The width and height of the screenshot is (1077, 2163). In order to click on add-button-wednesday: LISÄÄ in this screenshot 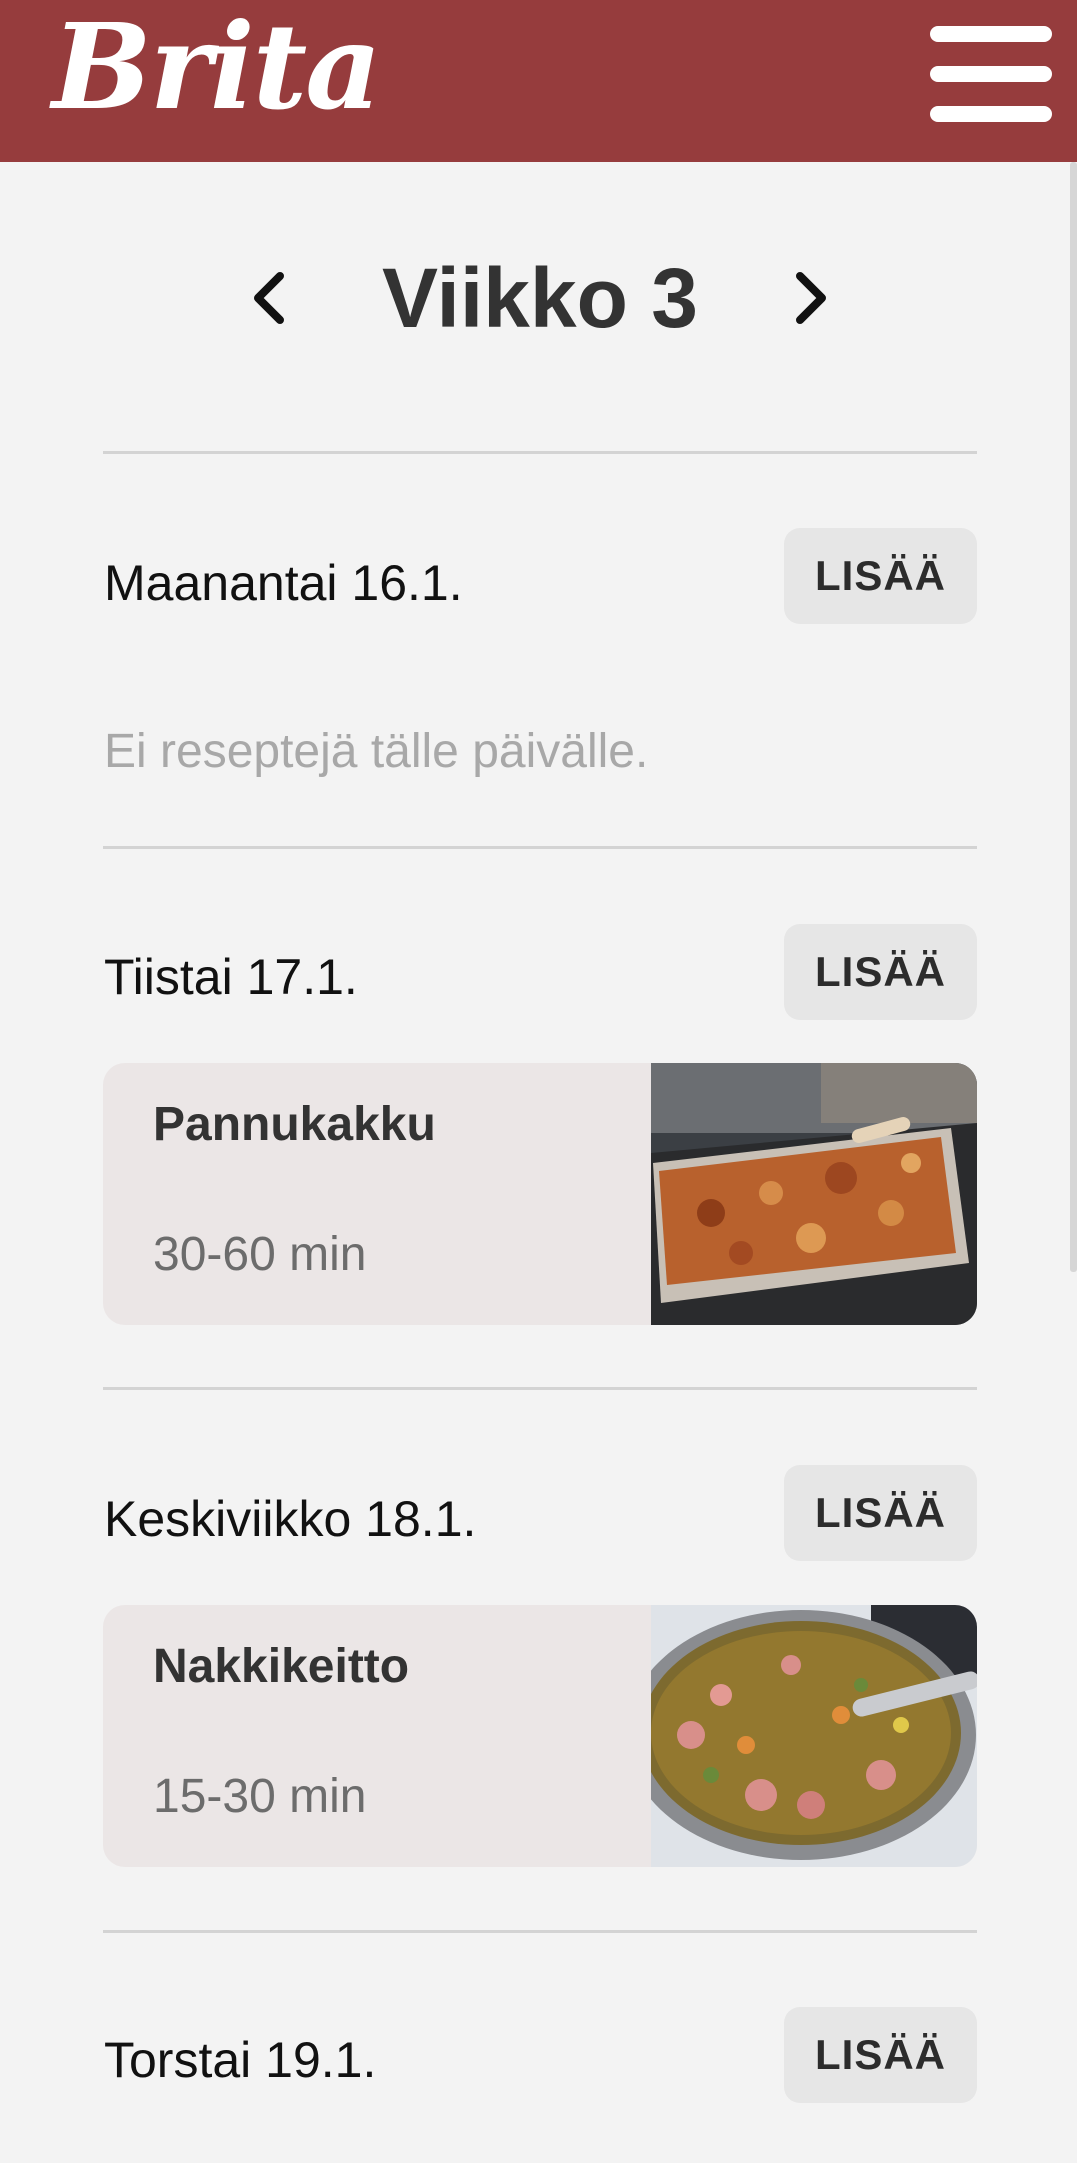, I will do `click(880, 1513)`.